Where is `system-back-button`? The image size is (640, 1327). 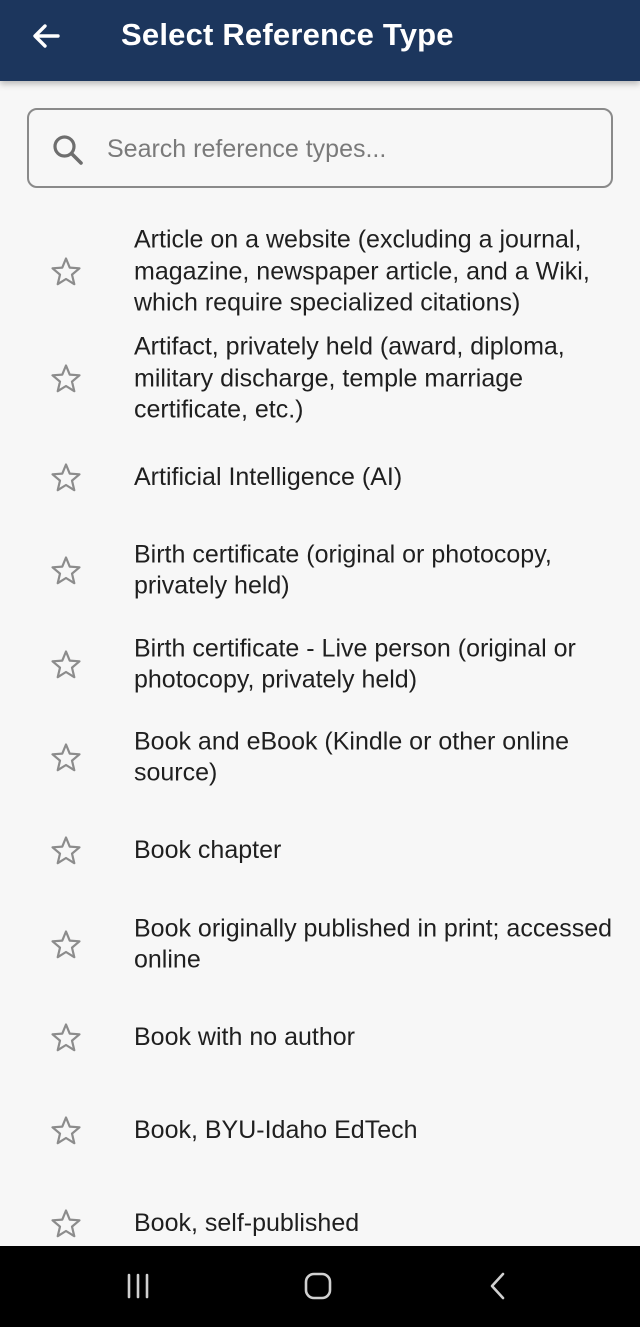 system-back-button is located at coordinates (498, 1286).